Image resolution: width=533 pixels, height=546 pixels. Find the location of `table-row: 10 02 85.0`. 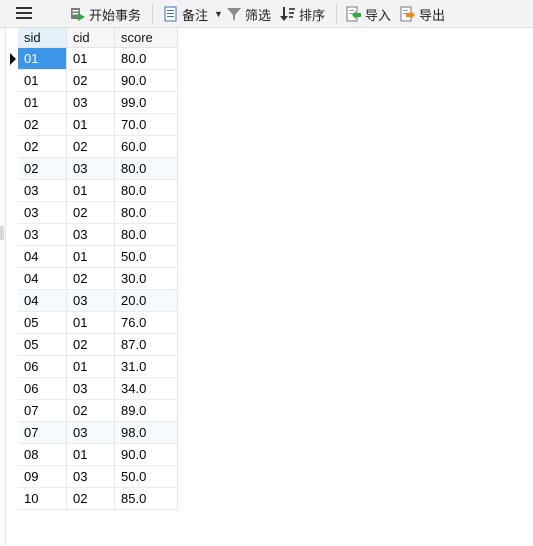

table-row: 10 02 85.0 is located at coordinates (92, 499).